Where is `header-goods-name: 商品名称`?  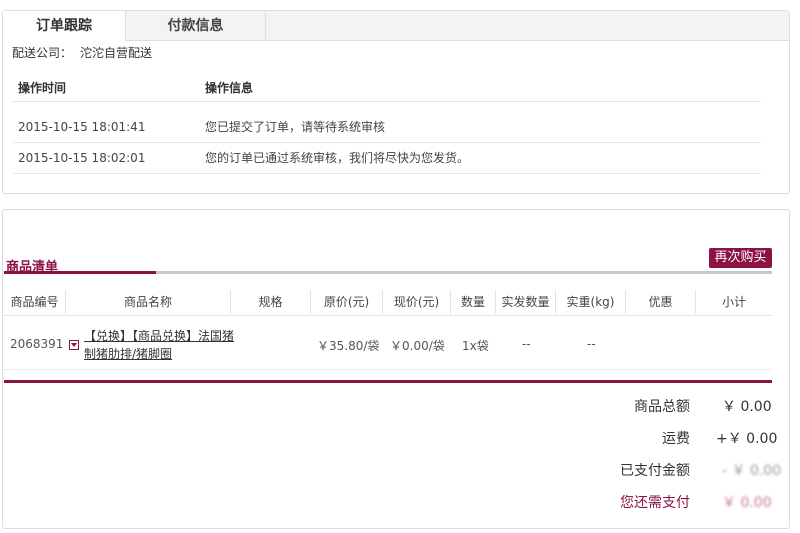 header-goods-name: 商品名称 is located at coordinates (148, 302).